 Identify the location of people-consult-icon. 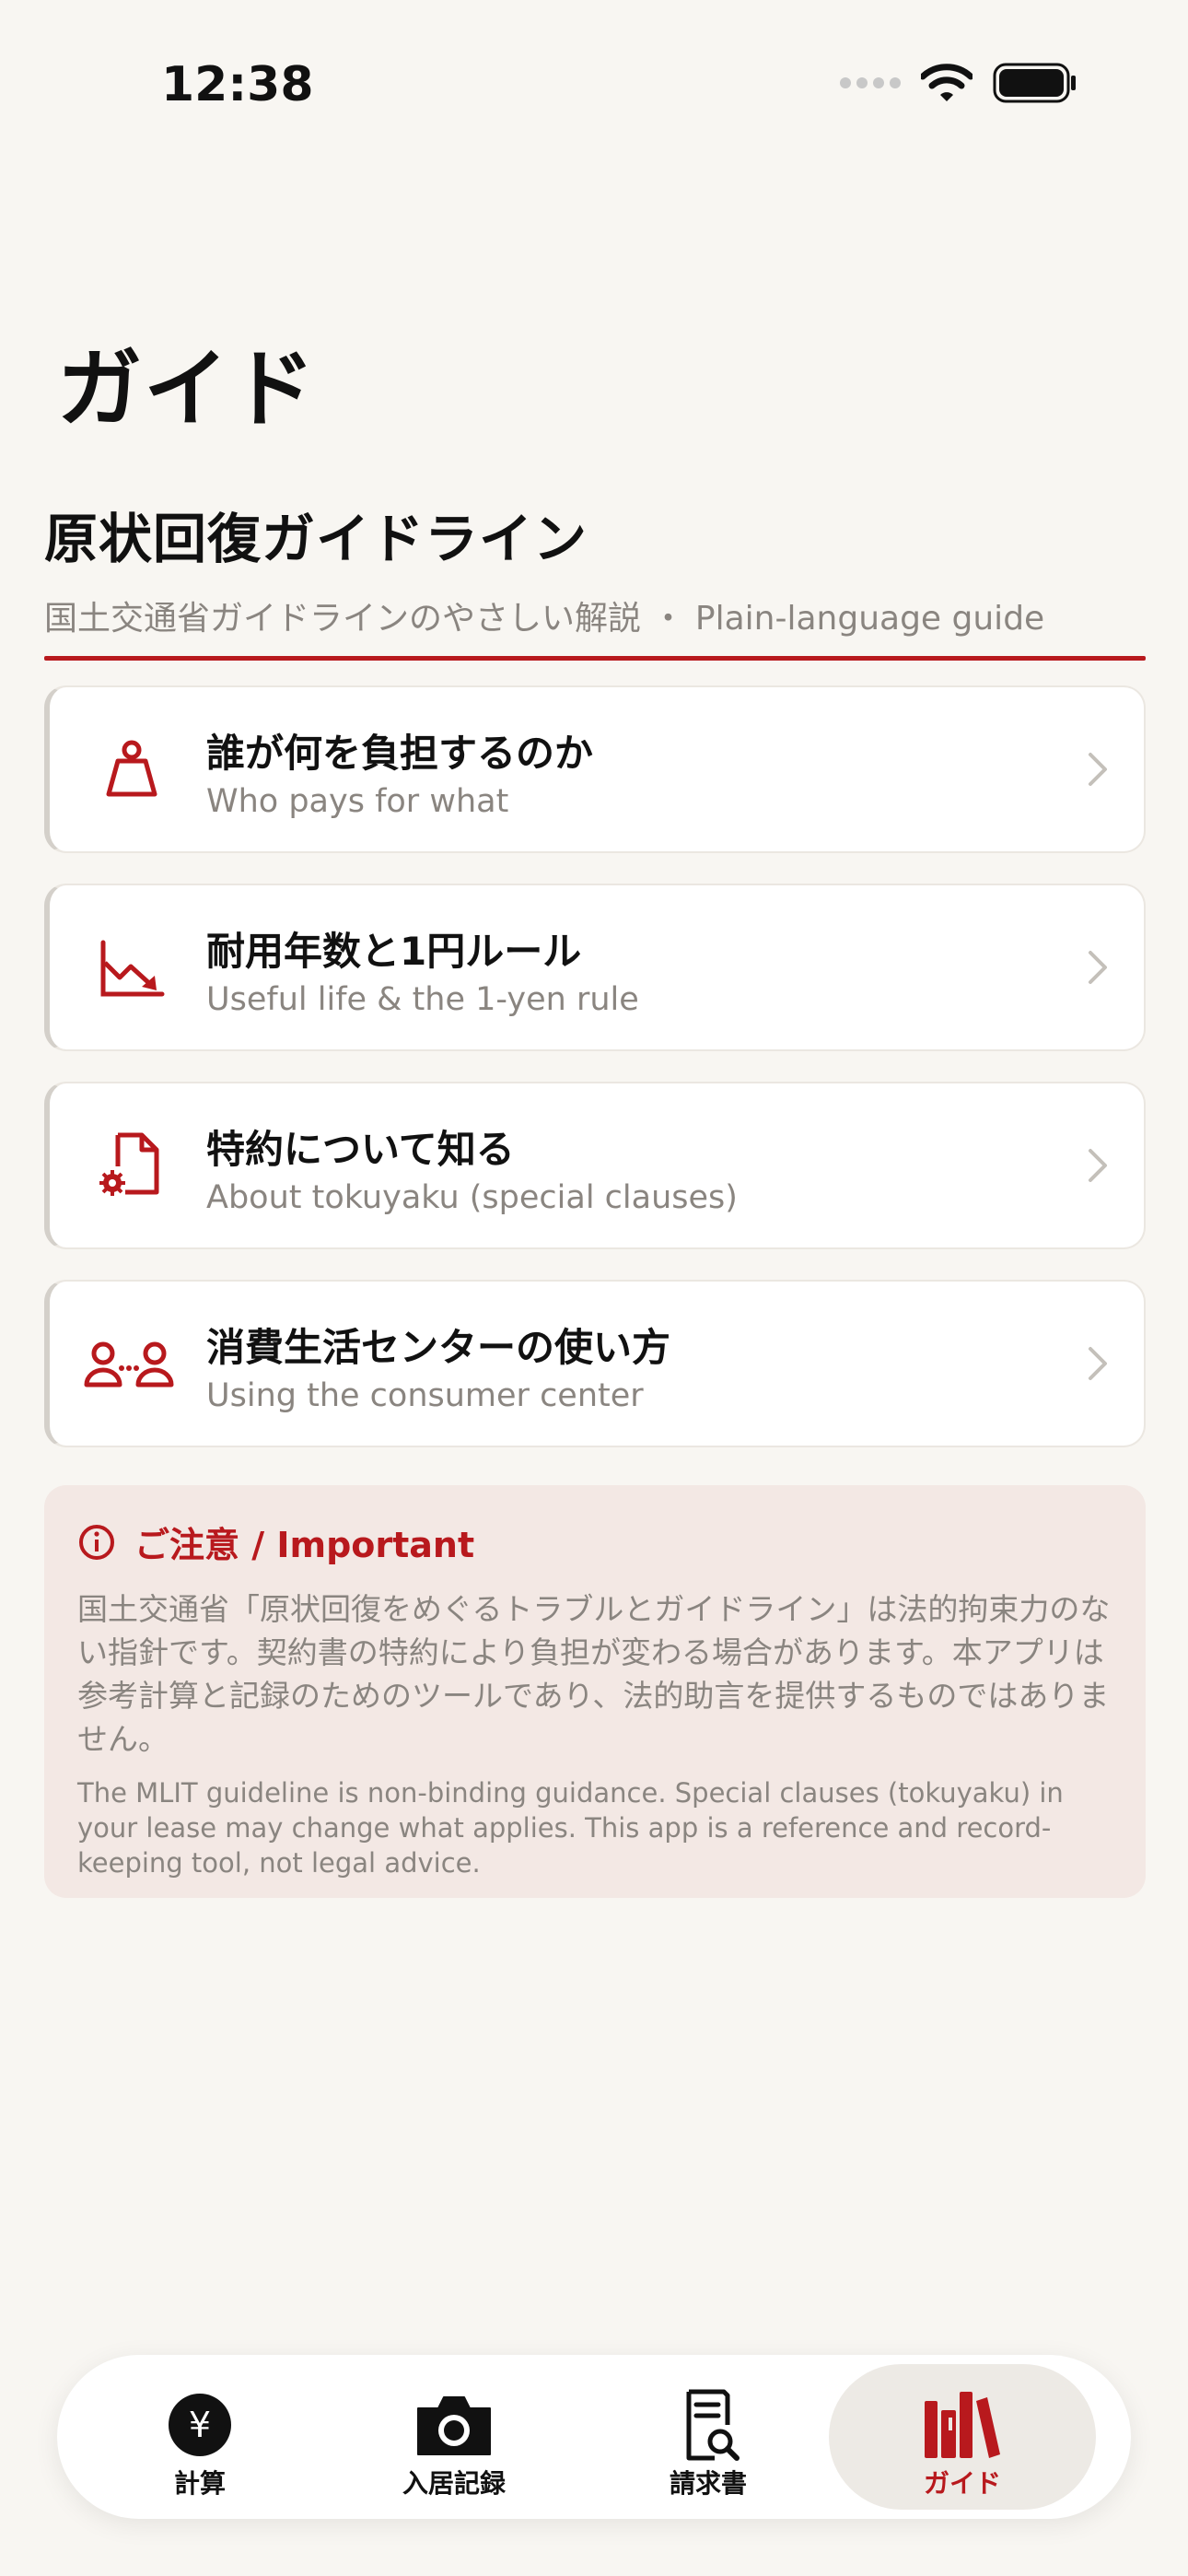
(129, 1364).